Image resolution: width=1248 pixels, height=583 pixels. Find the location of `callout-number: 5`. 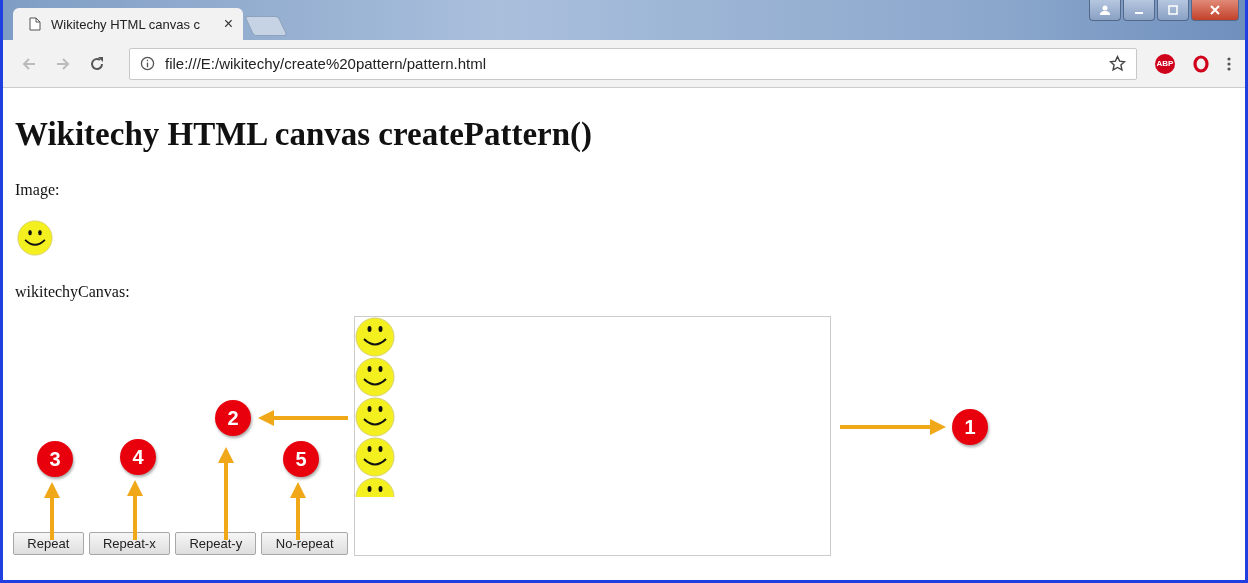

callout-number: 5 is located at coordinates (301, 459).